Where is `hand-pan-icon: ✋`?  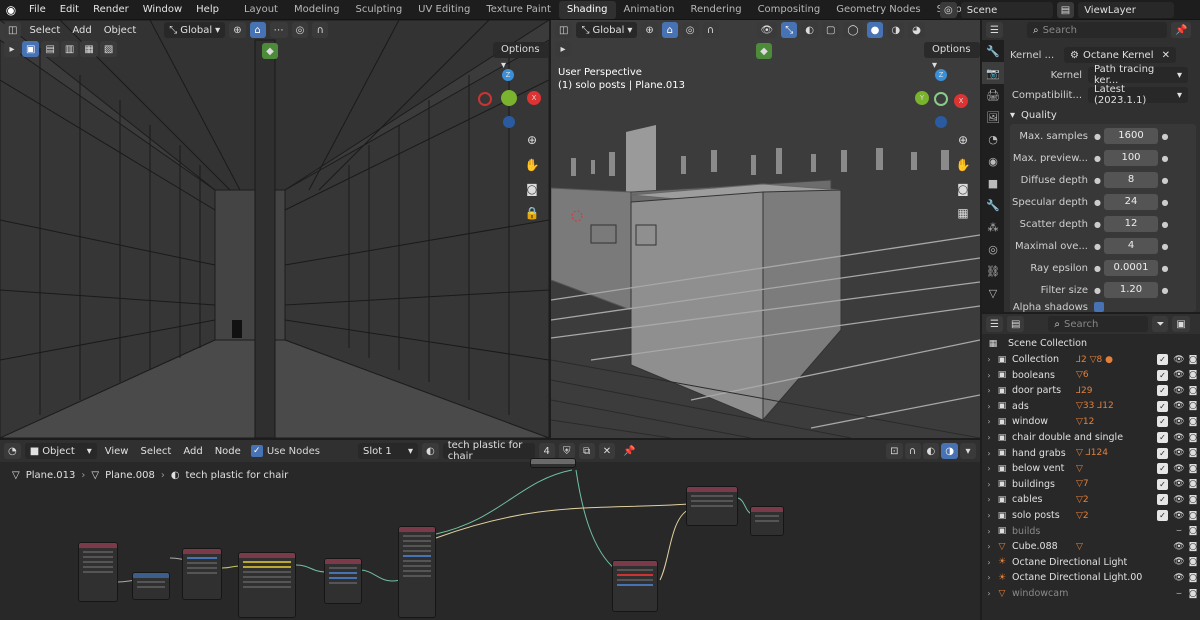 hand-pan-icon: ✋ is located at coordinates (963, 165).